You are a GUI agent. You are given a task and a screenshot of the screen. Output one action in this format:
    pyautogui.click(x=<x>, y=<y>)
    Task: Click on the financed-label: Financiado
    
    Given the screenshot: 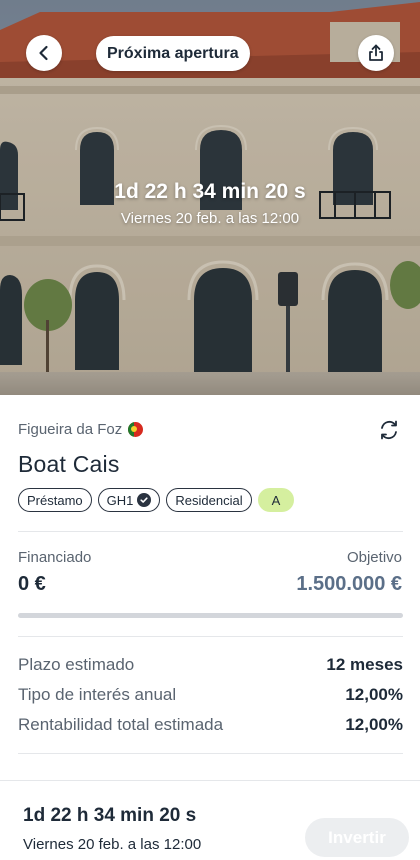 What is the action you would take?
    pyautogui.click(x=55, y=557)
    